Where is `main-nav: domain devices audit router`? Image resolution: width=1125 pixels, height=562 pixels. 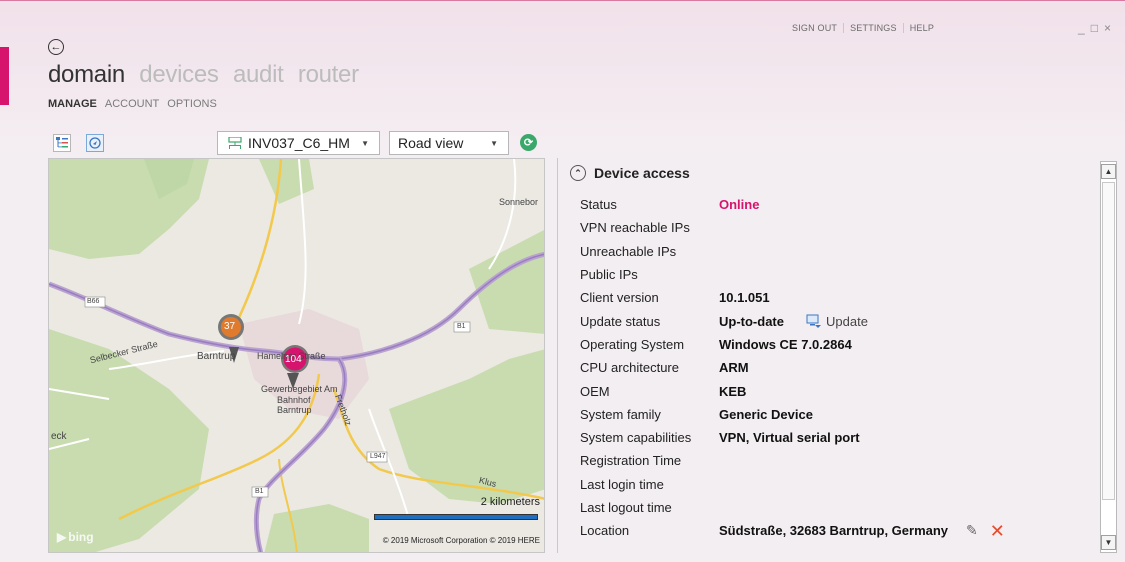
main-nav: domain devices audit router is located at coordinates (207, 75).